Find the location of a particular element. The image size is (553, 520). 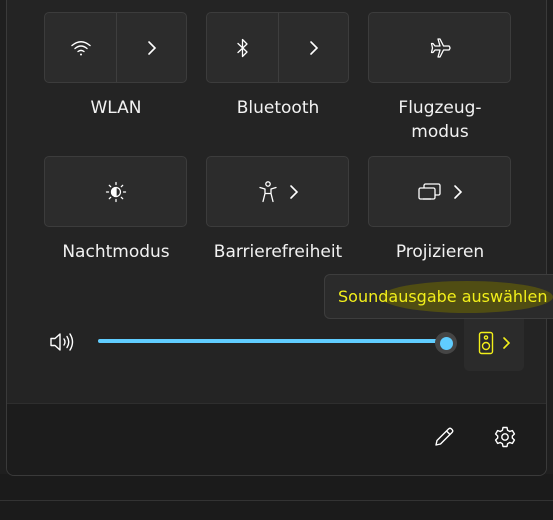

wlan-toggle is located at coordinates (81, 47).